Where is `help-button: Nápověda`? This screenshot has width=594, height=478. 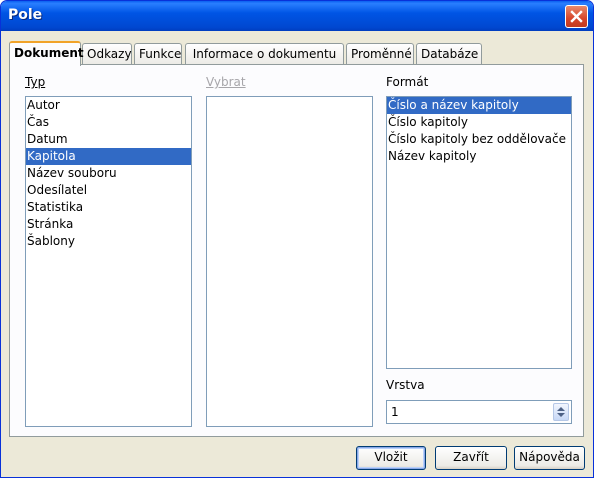
help-button: Nápověda is located at coordinates (549, 458).